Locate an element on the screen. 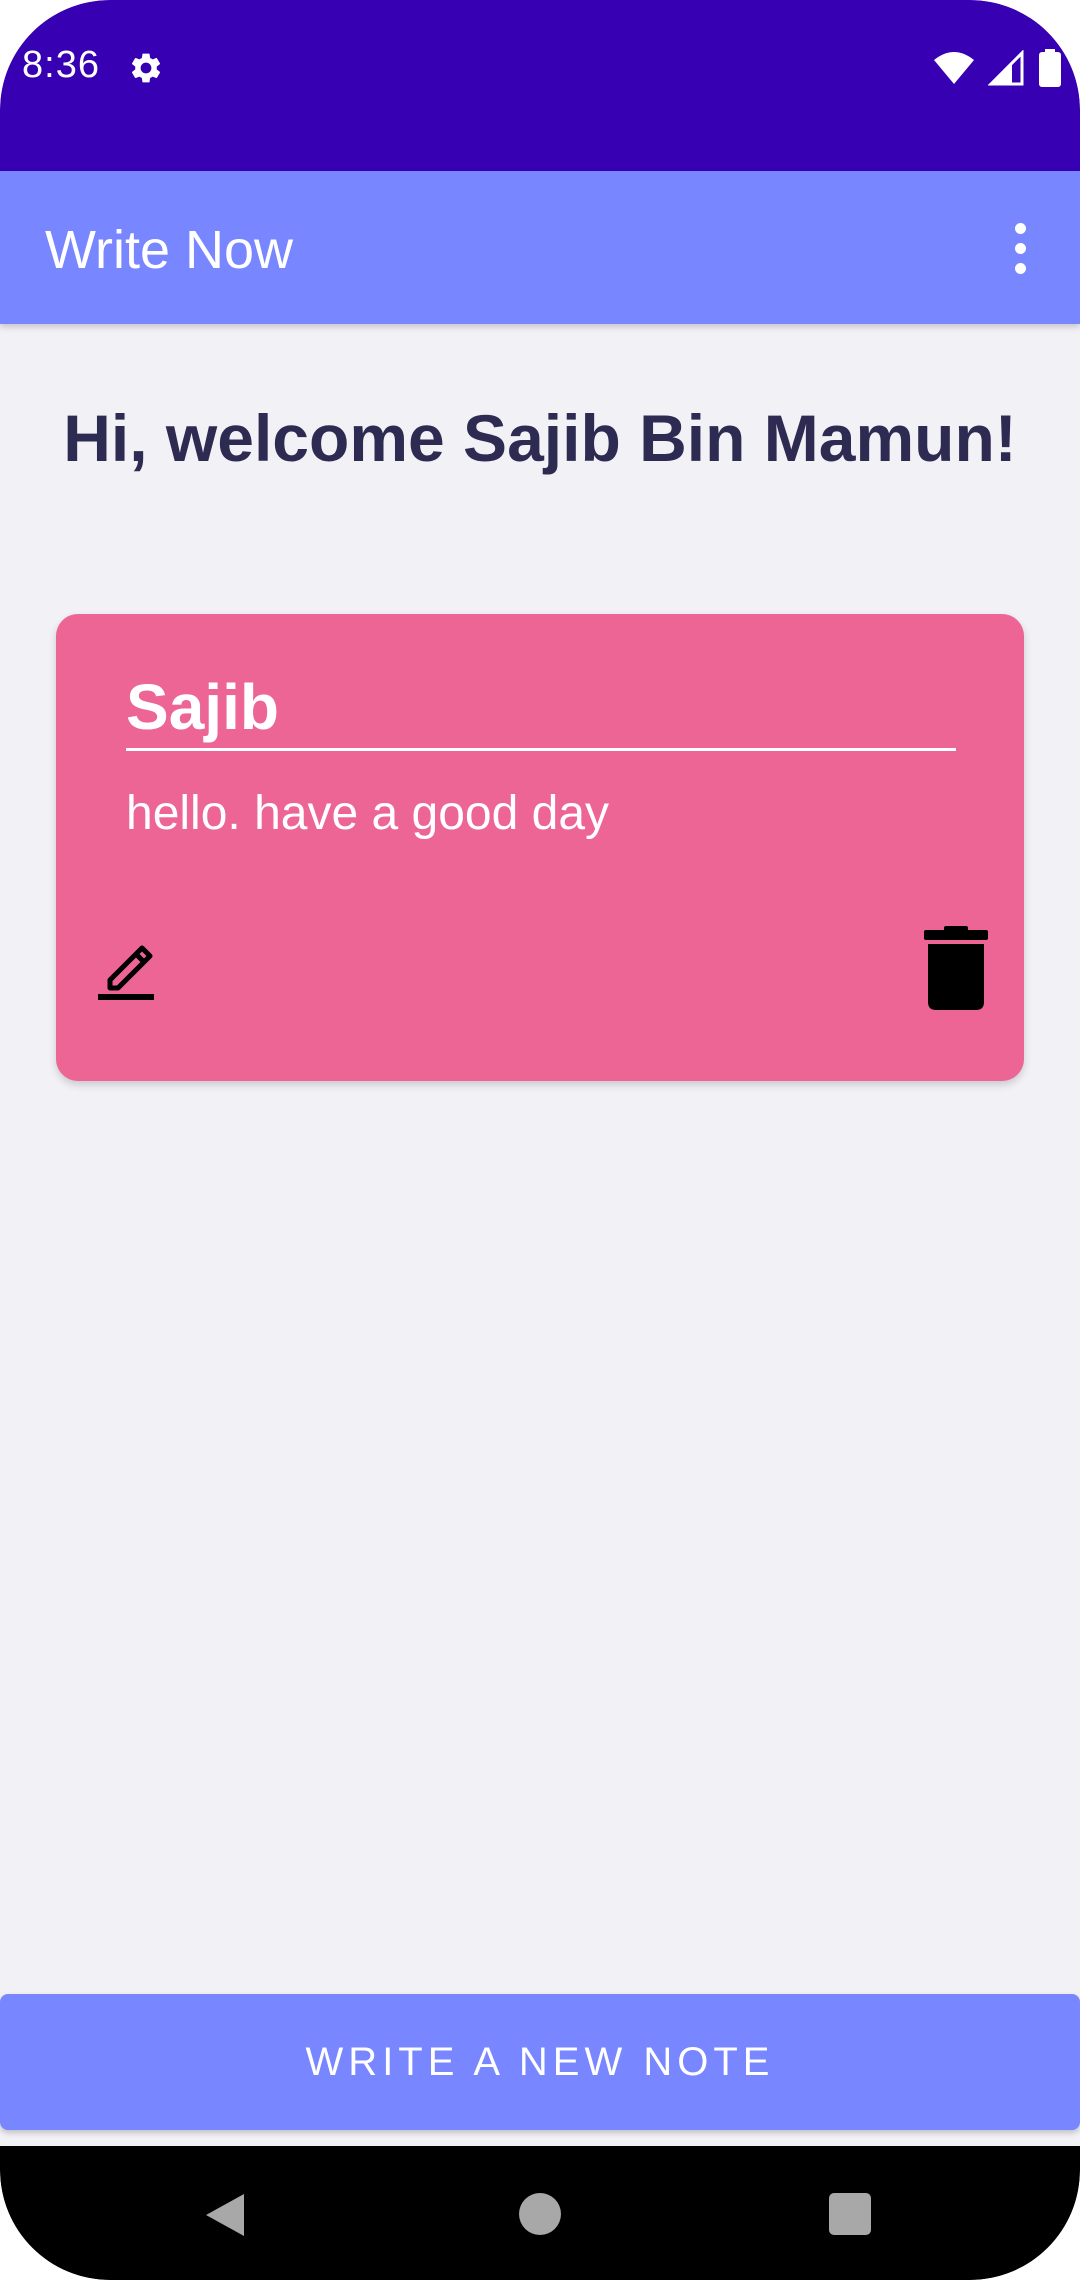  wifi-icon is located at coordinates (954, 68).